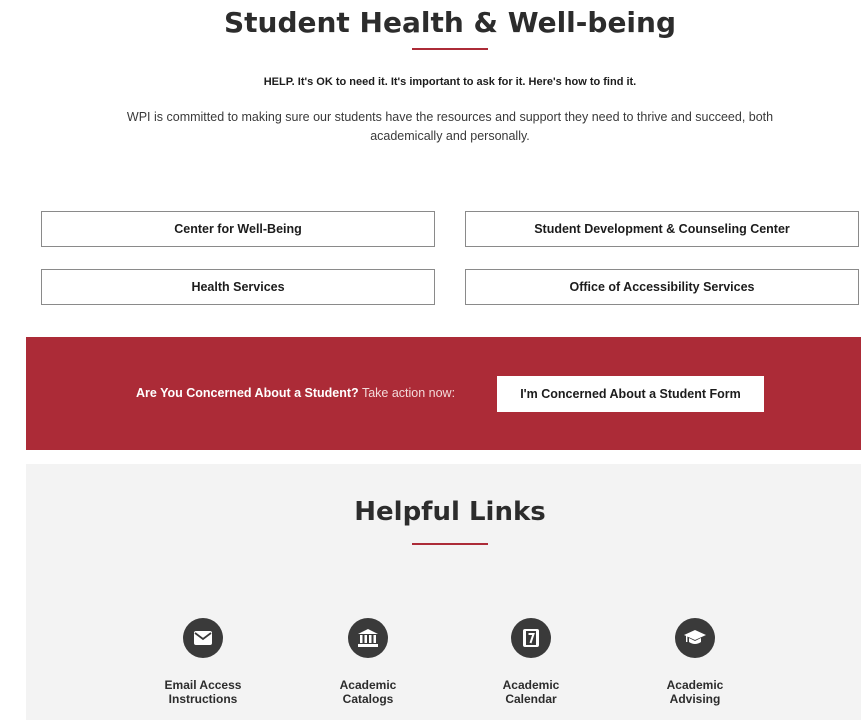  What do you see at coordinates (450, 544) in the screenshot?
I see `helpful-links-underline` at bounding box center [450, 544].